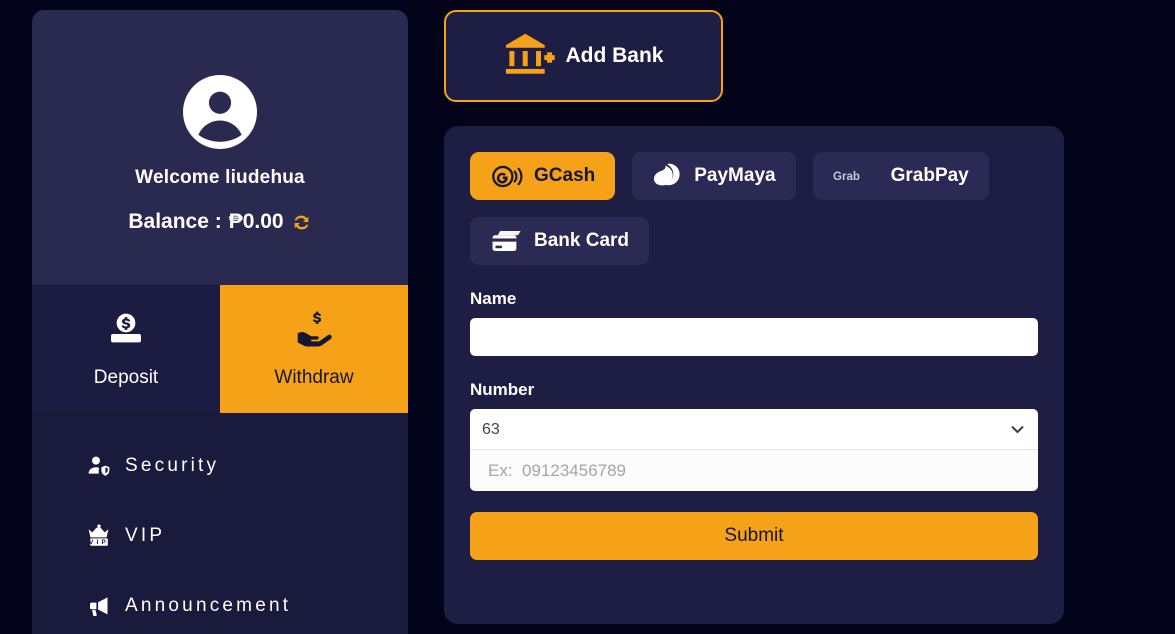 The image size is (1175, 634). What do you see at coordinates (301, 222) in the screenshot?
I see `refresh-icon` at bounding box center [301, 222].